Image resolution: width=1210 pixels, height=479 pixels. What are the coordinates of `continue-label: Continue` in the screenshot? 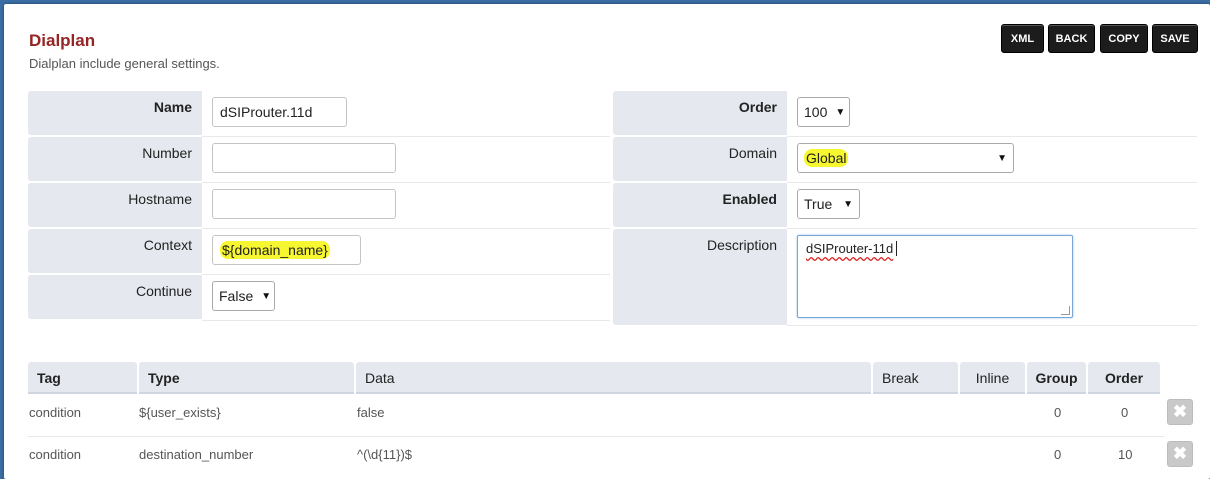 It's located at (115, 297).